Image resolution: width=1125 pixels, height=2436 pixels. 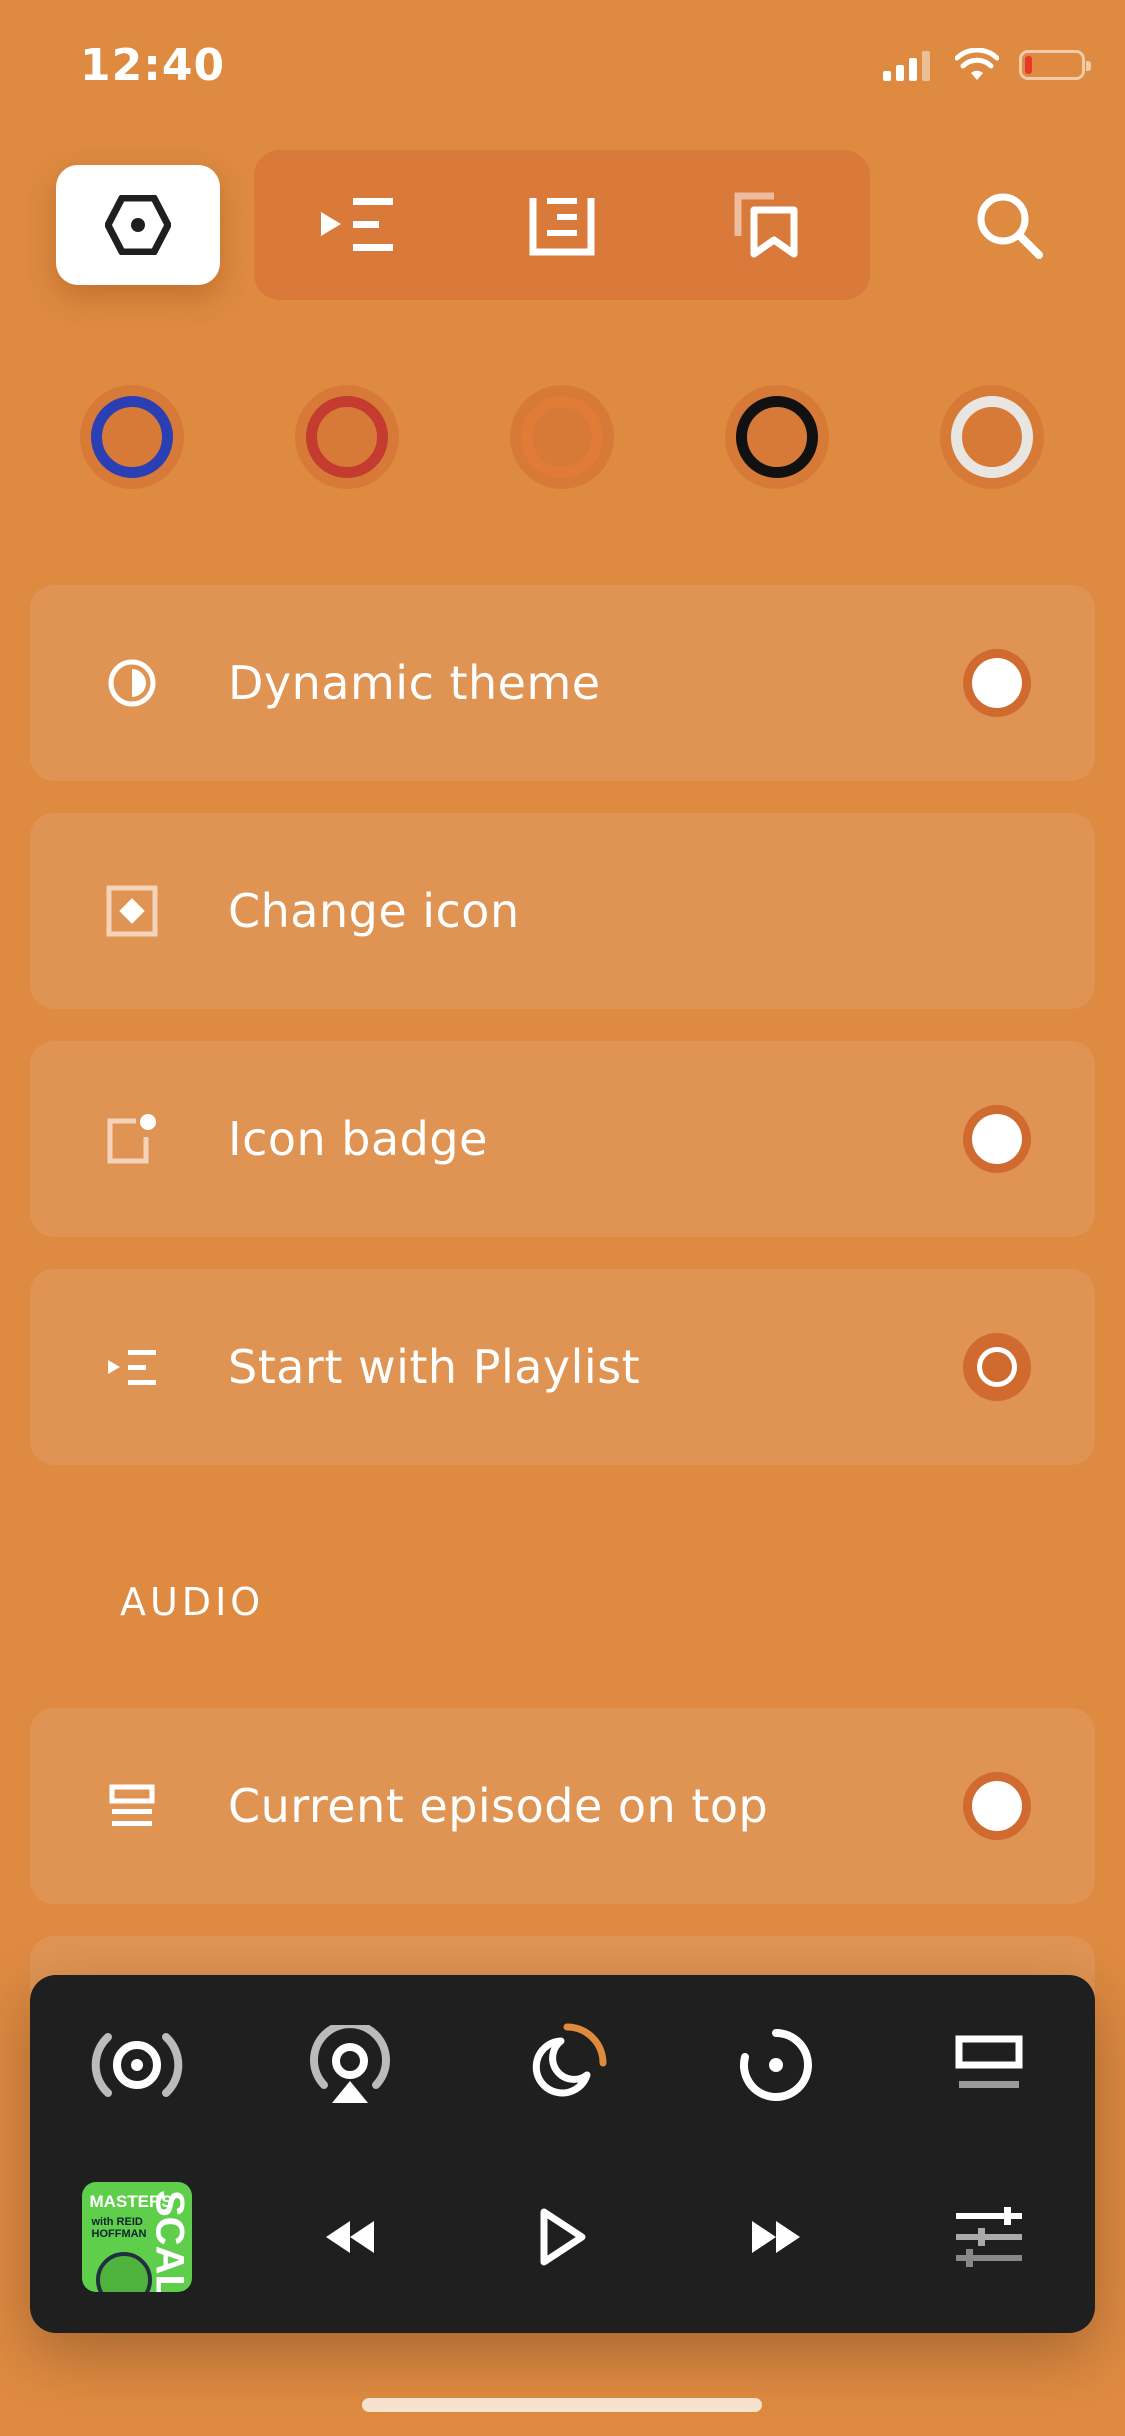 I want to click on playlist-small-icon-wrap, so click(x=132, y=1367).